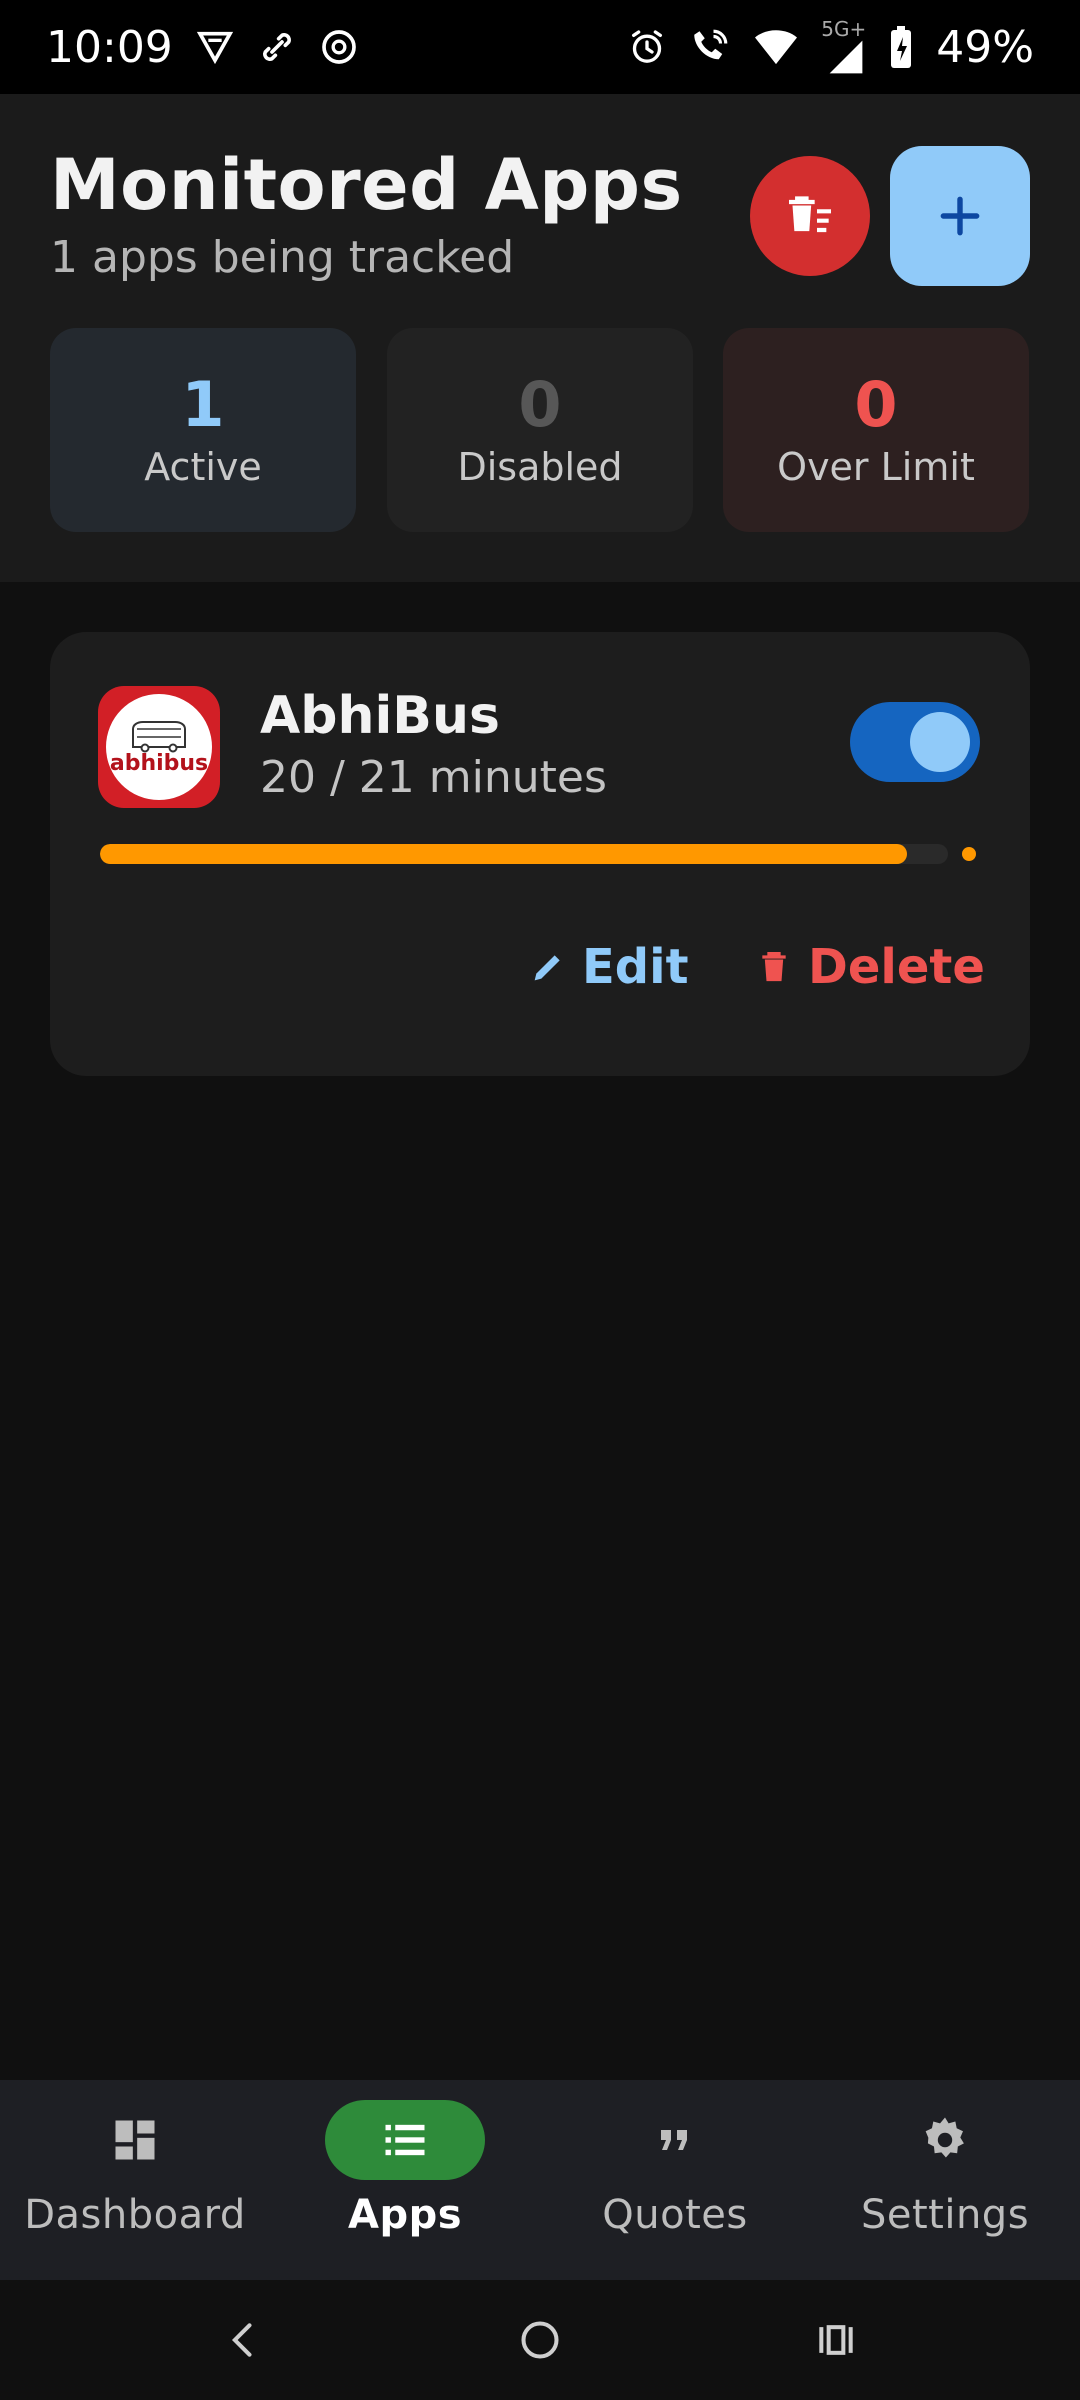  I want to click on battery-charging-icon, so click(901, 47).